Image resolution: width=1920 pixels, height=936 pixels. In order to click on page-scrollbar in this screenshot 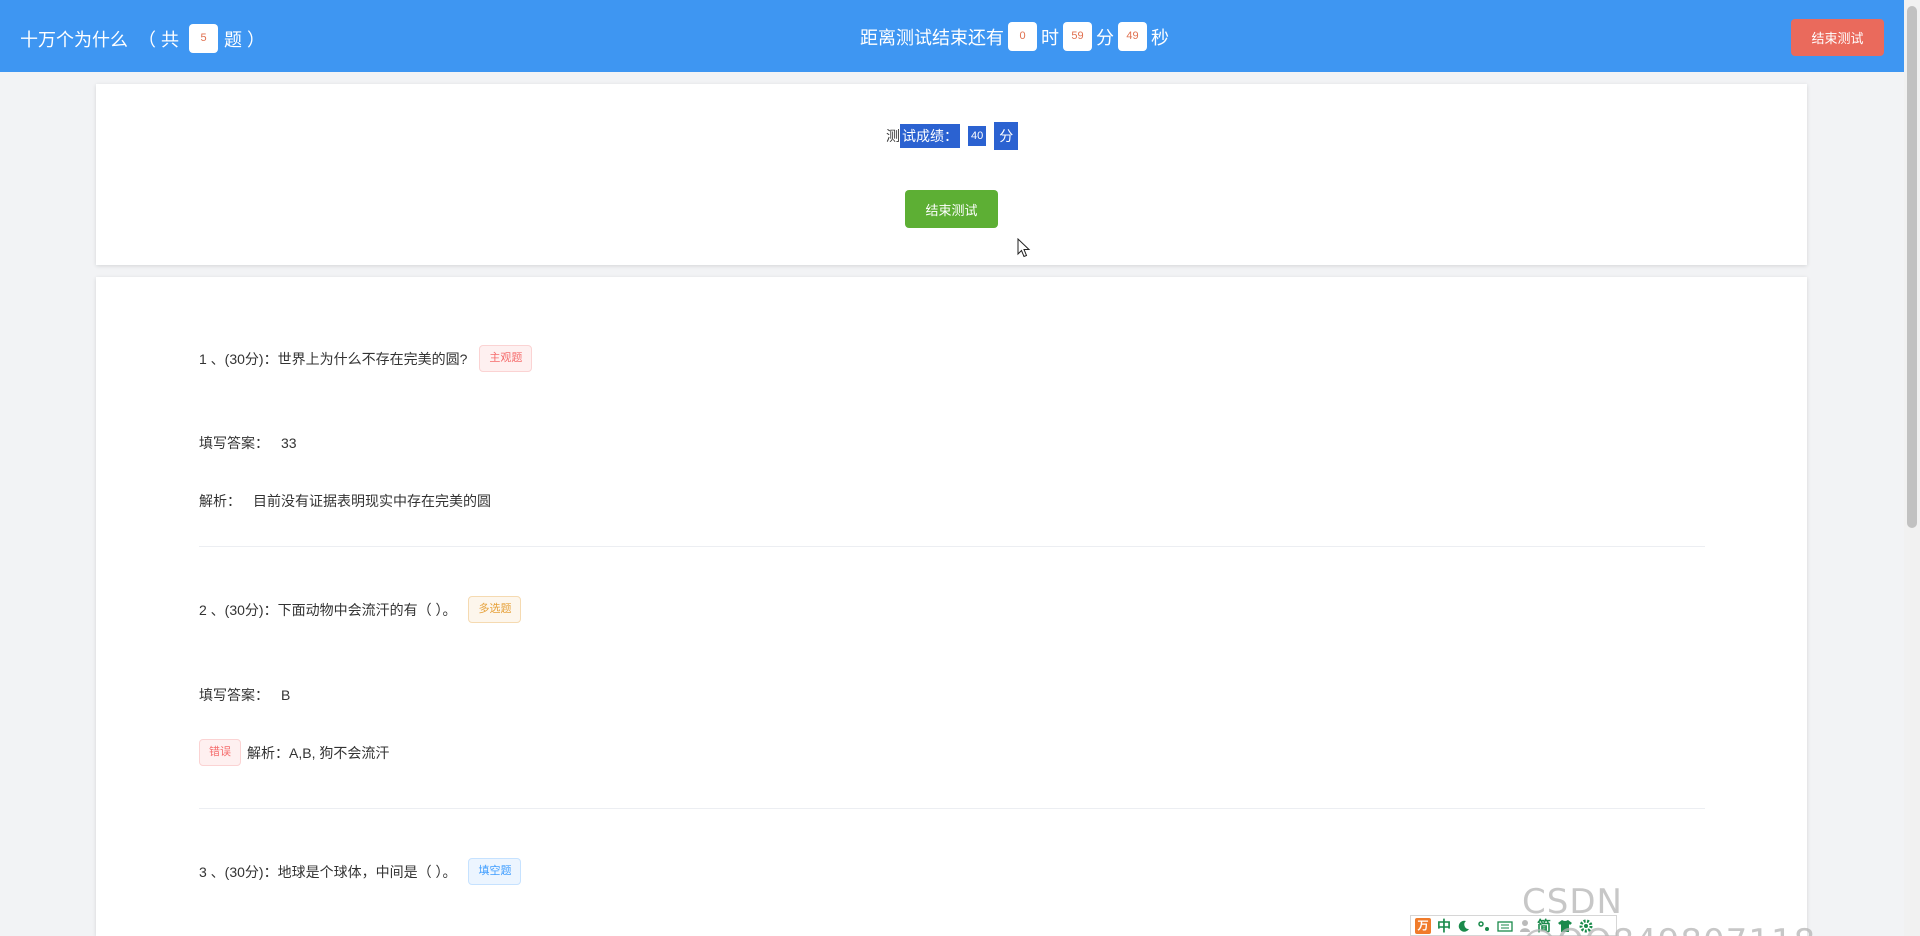, I will do `click(1912, 468)`.